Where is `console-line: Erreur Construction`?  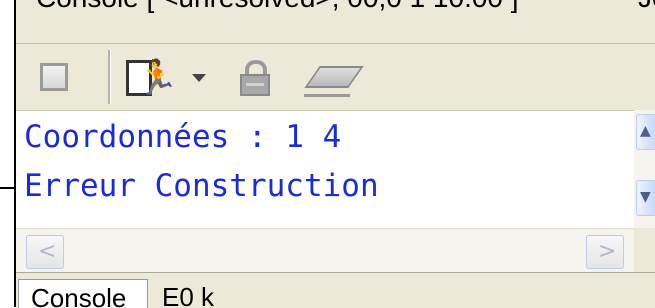 console-line: Erreur Construction is located at coordinates (201, 186).